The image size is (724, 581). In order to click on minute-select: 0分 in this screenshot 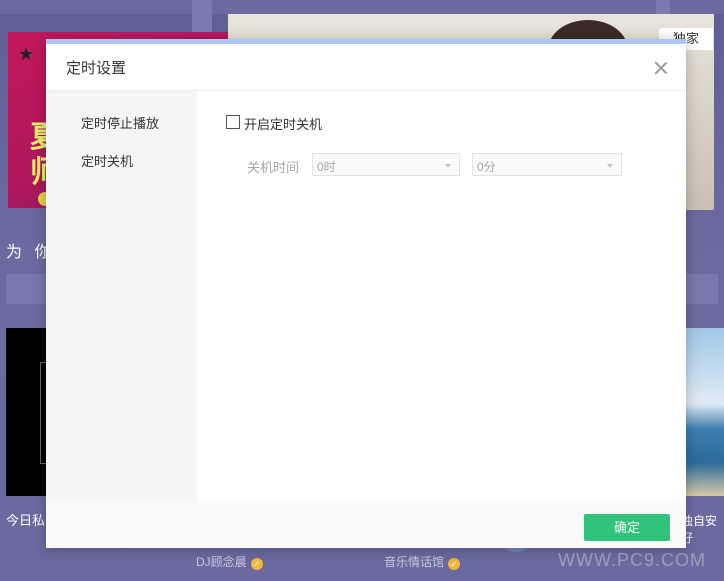, I will do `click(547, 164)`.